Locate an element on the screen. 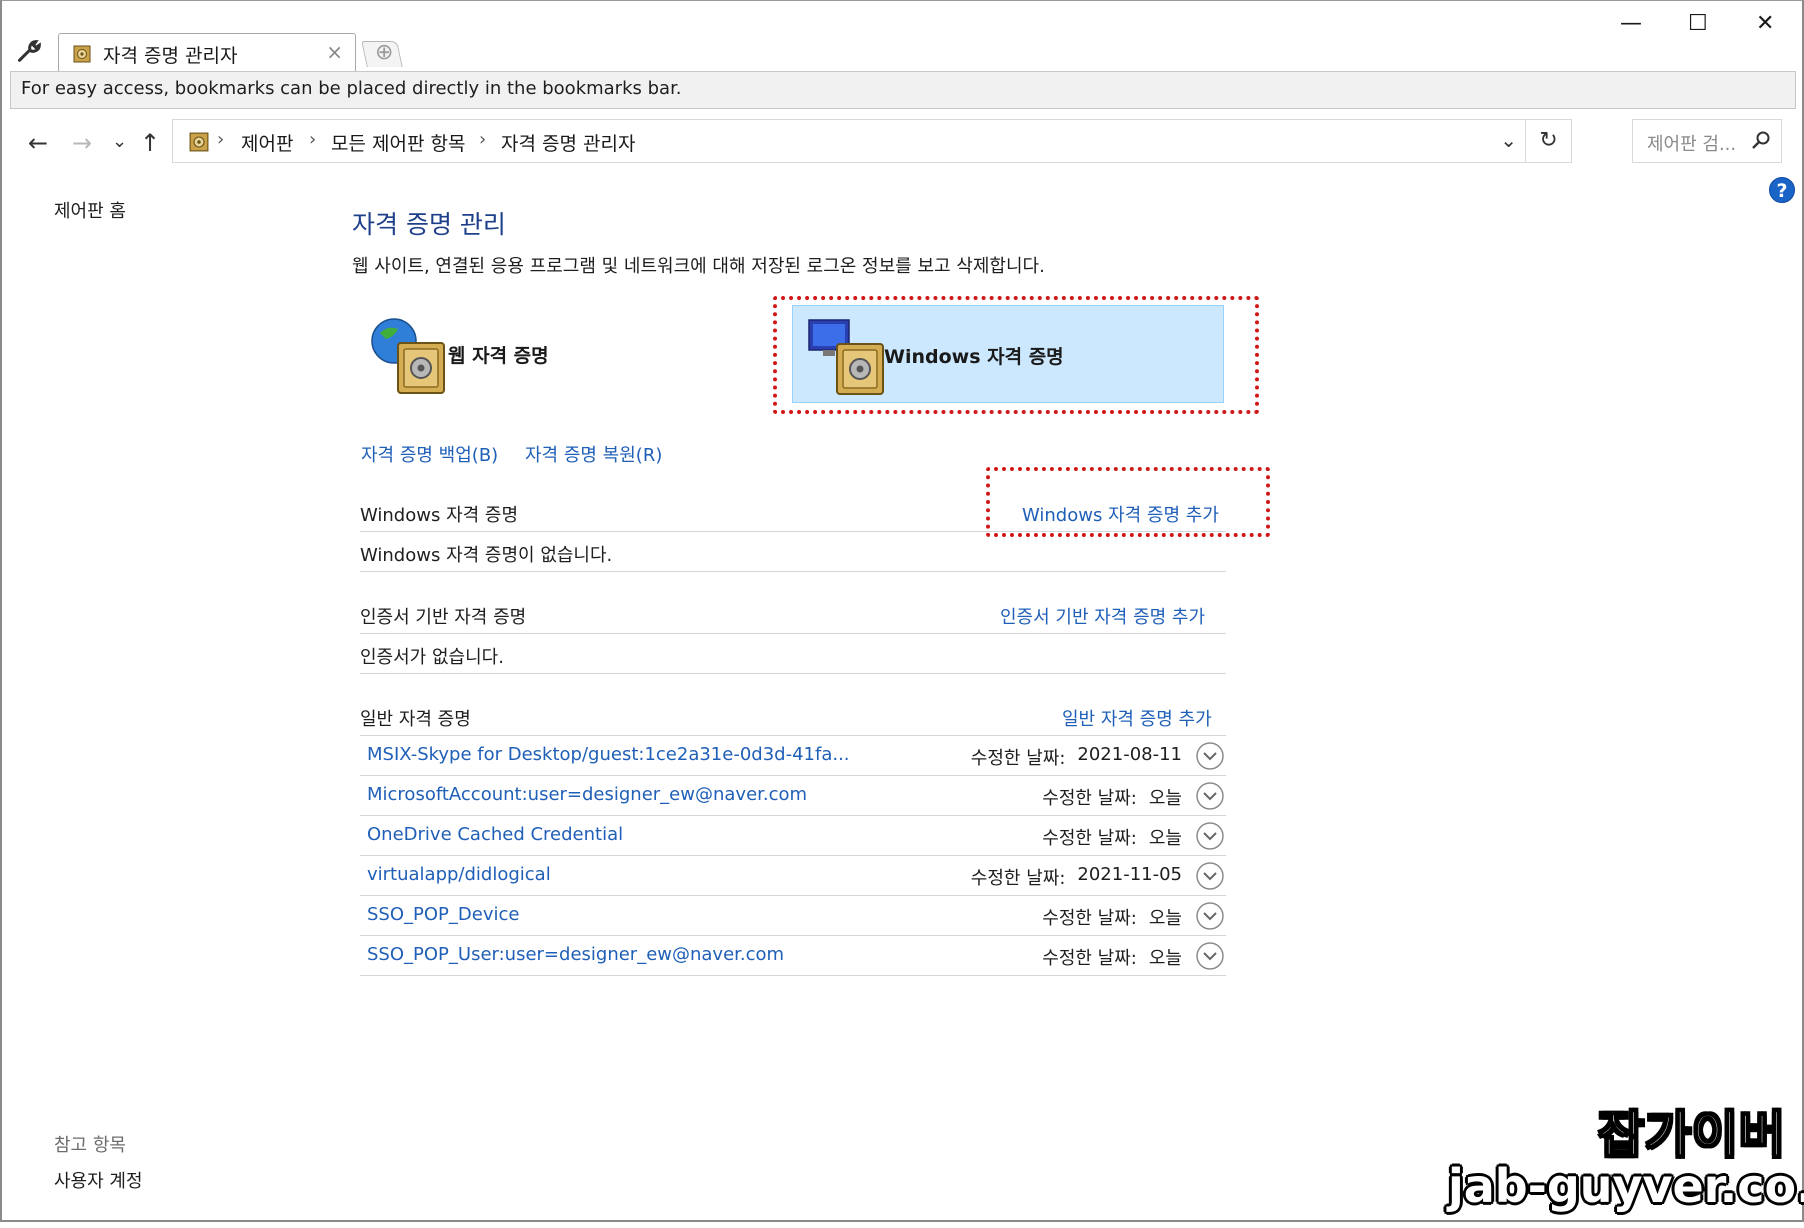 The height and width of the screenshot is (1228, 1804). watermark-url: jab-guyver.co.kr is located at coordinates (1626, 1186).